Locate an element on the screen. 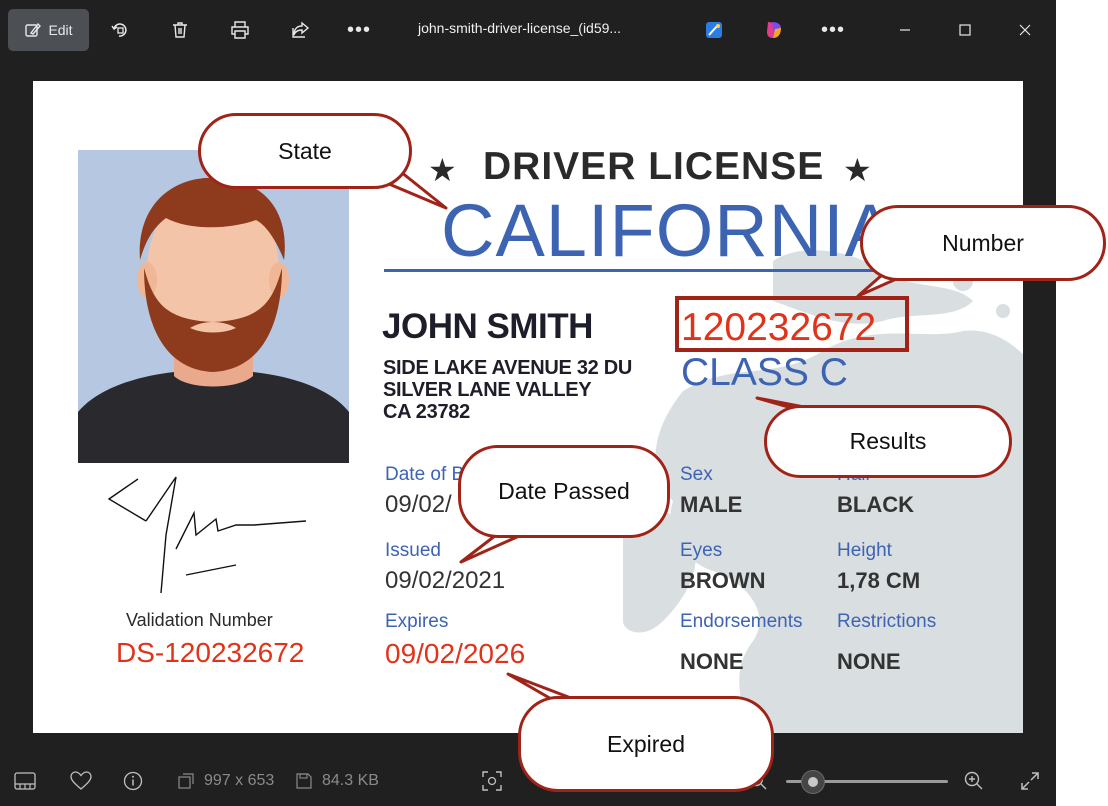 This screenshot has width=1108, height=806. callout-state: State is located at coordinates (305, 151).